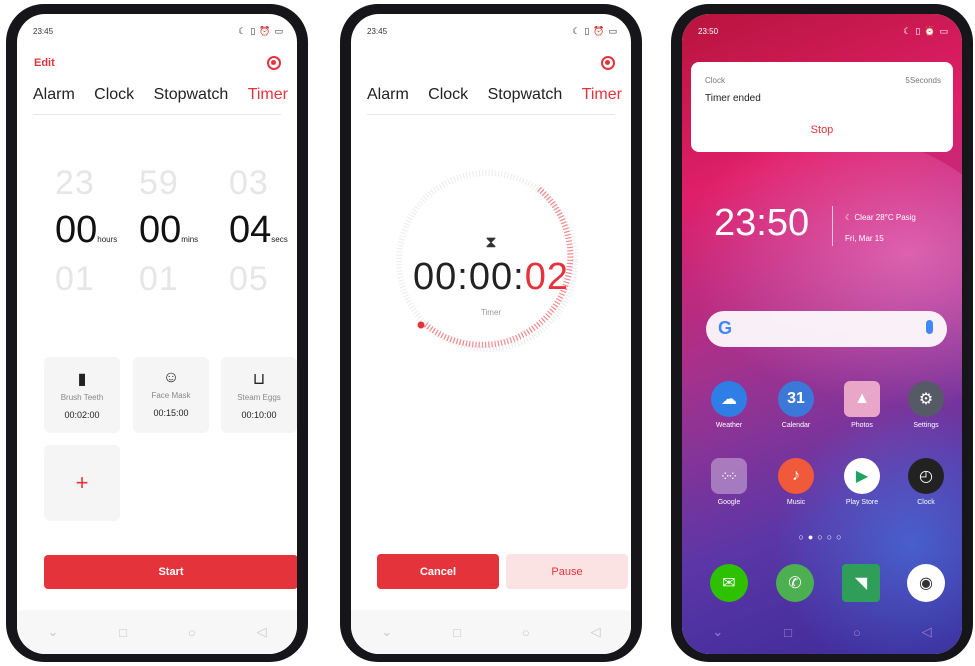 This screenshot has height=666, width=975. What do you see at coordinates (862, 399) in the screenshot?
I see `photos-icon: ▲` at bounding box center [862, 399].